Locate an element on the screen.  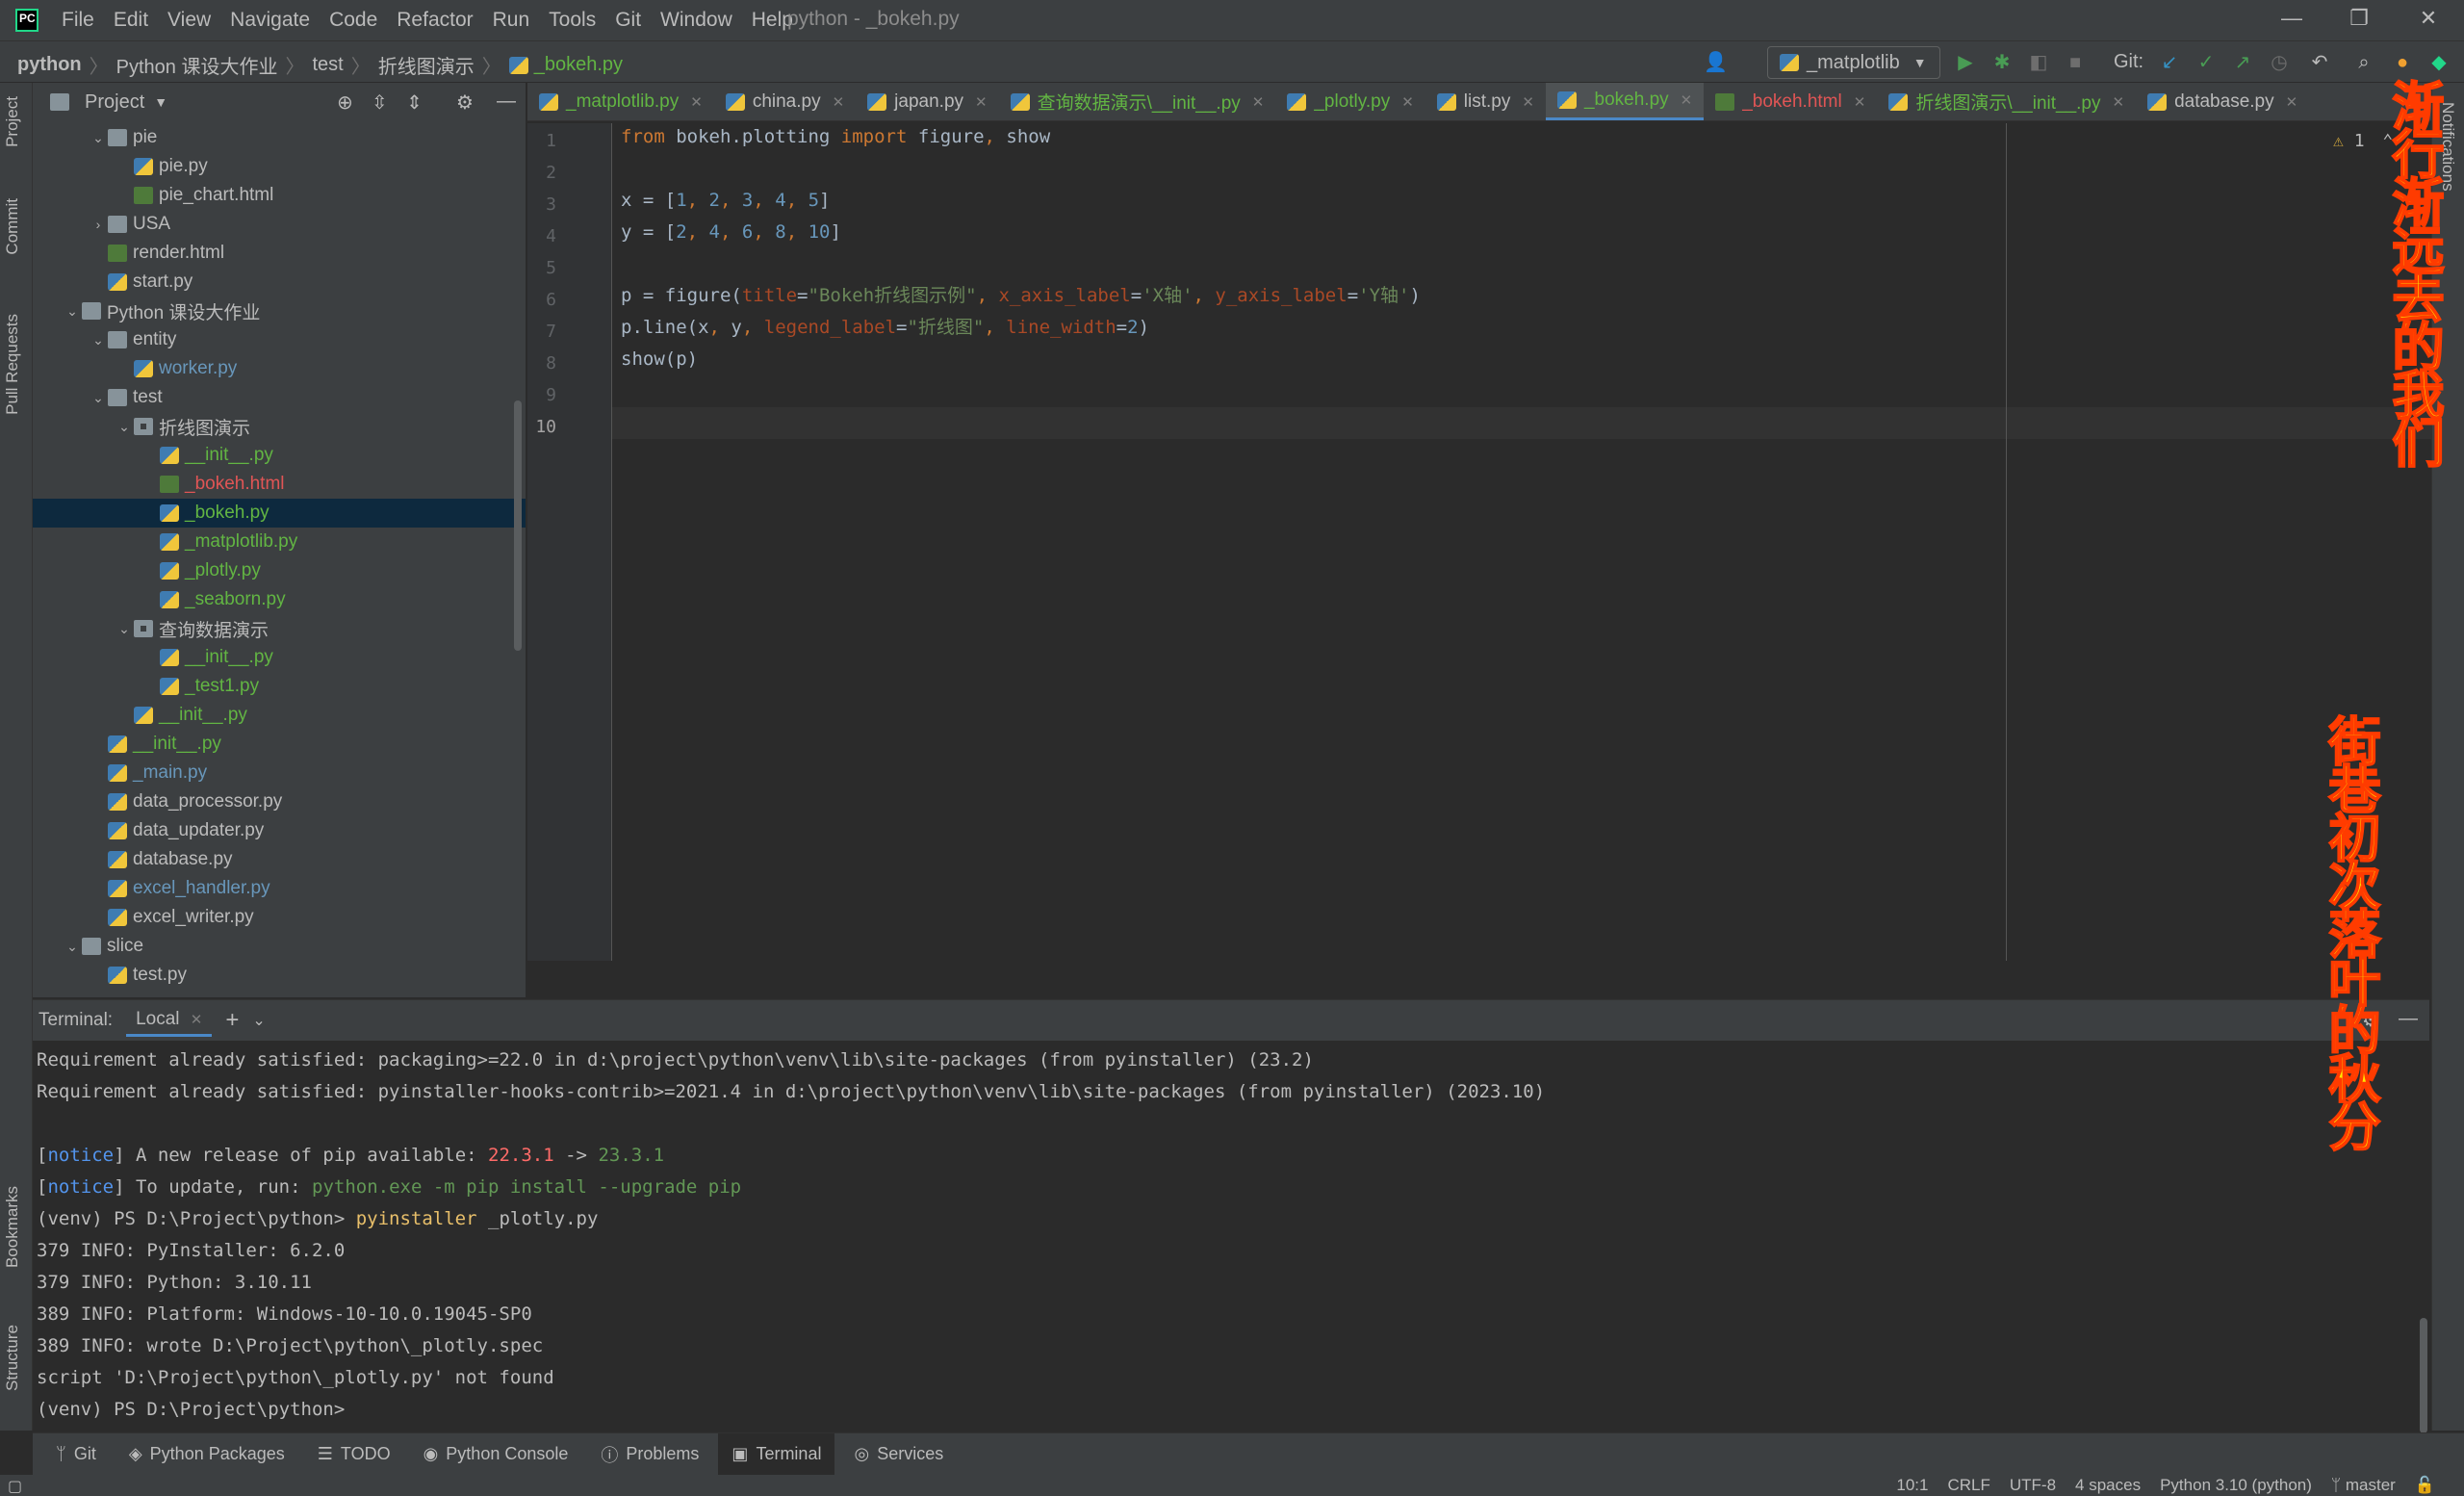
tree-item: _seaborn.py is located at coordinates (279, 599).